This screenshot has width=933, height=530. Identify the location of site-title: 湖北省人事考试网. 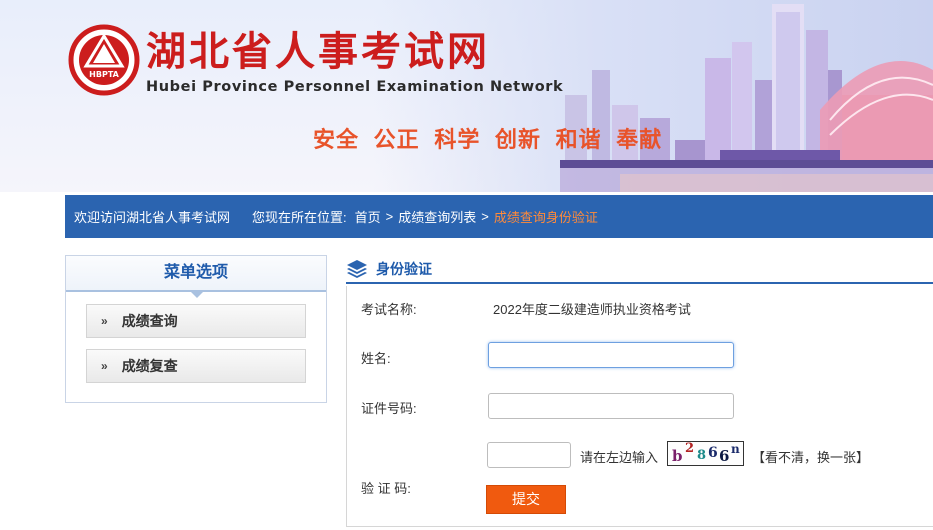
(318, 52).